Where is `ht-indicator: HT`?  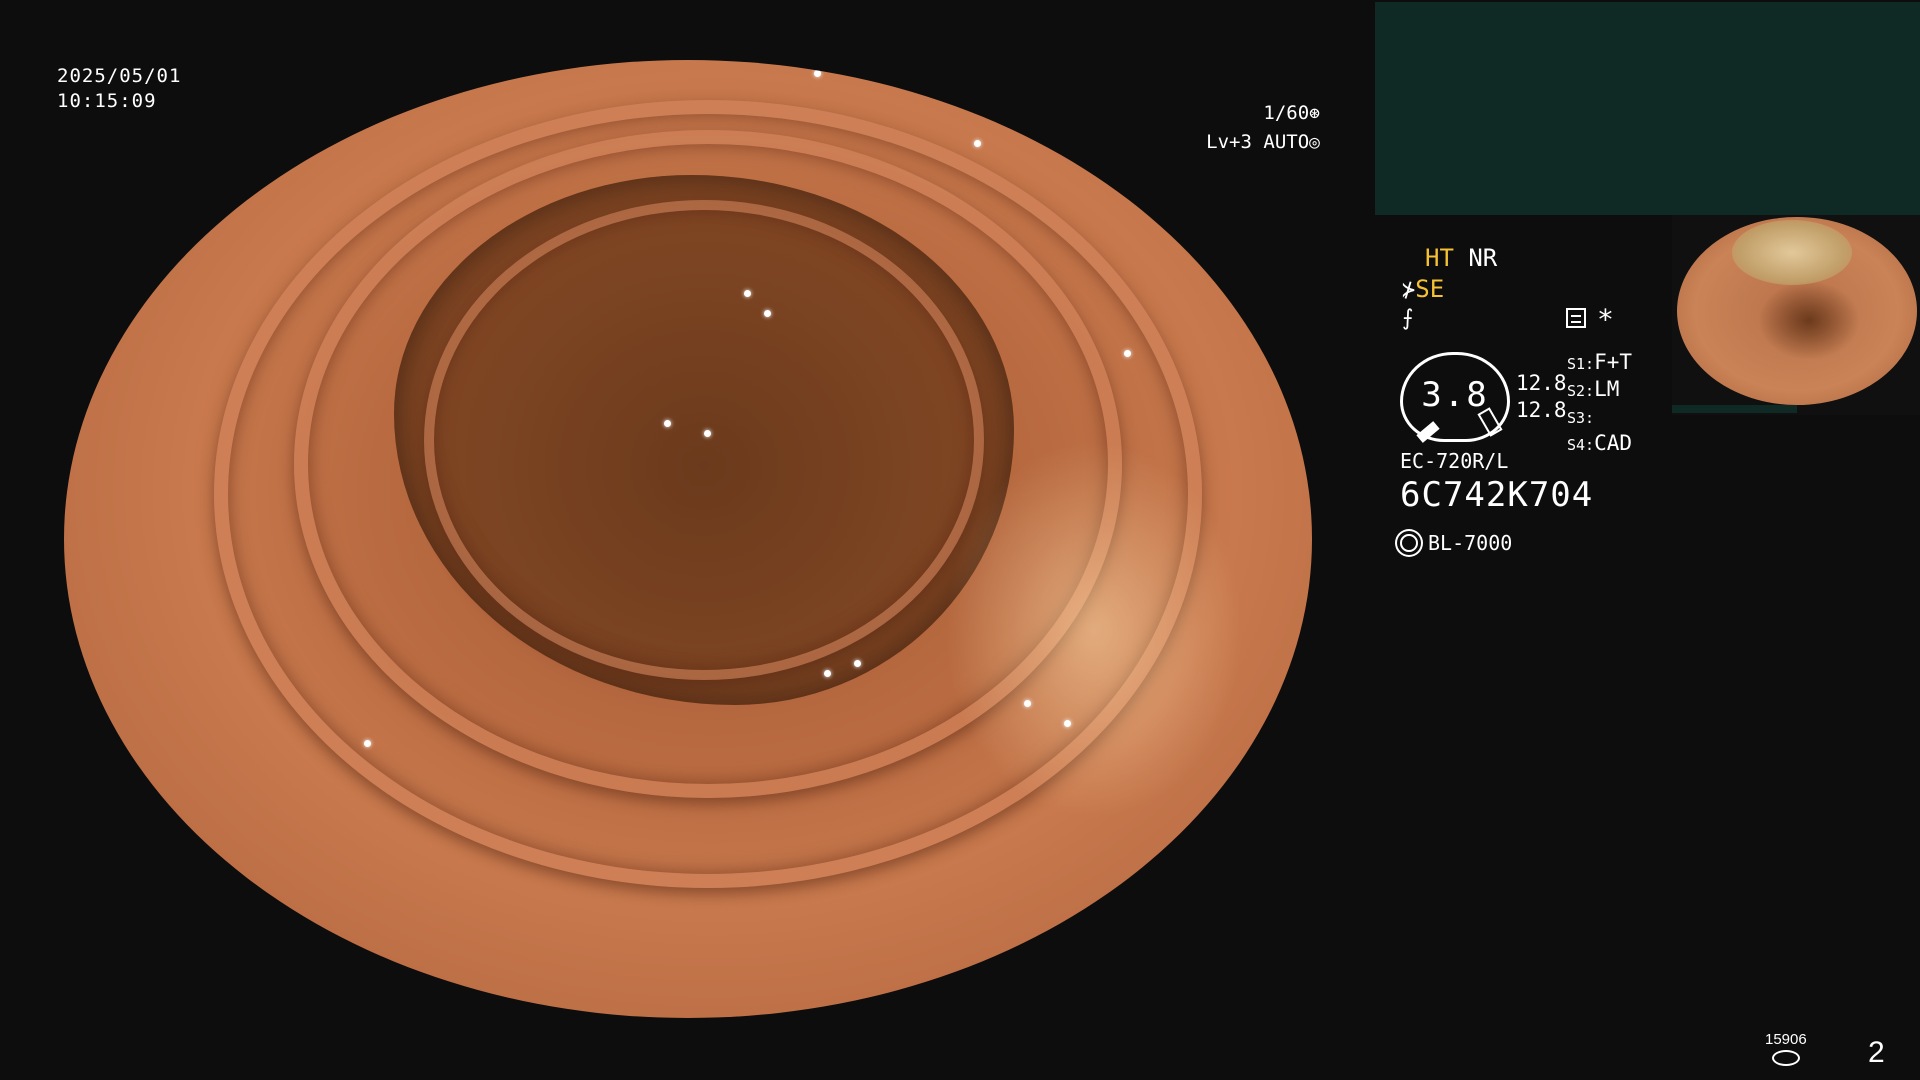 ht-indicator: HT is located at coordinates (1439, 258).